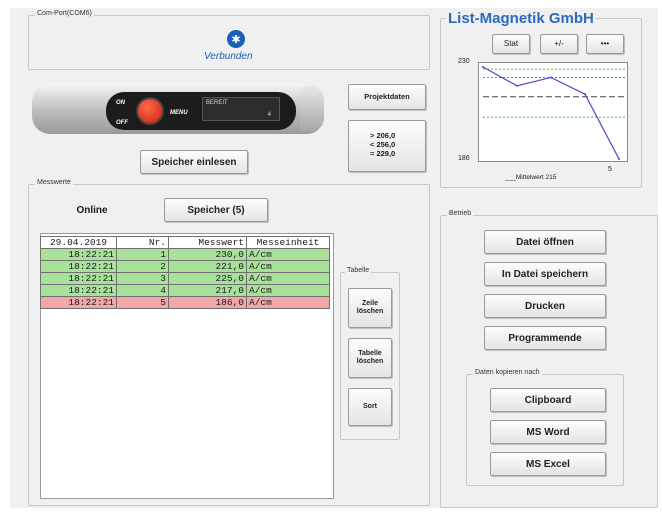 The width and height of the screenshot is (662, 512). Describe the element at coordinates (142, 278) in the screenshot. I see `cell-nr: 3` at that location.